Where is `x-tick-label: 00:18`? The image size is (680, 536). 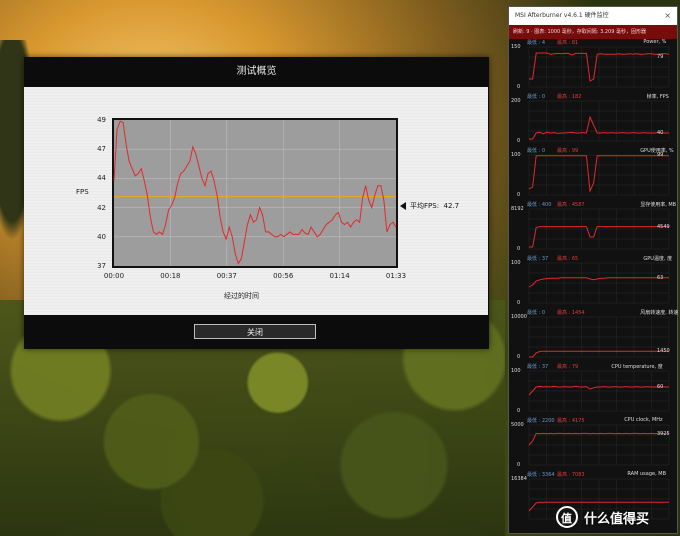
x-tick-label: 00:18 is located at coordinates (170, 276).